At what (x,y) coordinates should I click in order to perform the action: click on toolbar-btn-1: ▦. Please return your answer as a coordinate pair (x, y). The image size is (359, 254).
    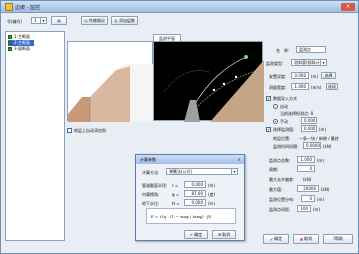
    Looking at the image, I should click on (59, 20).